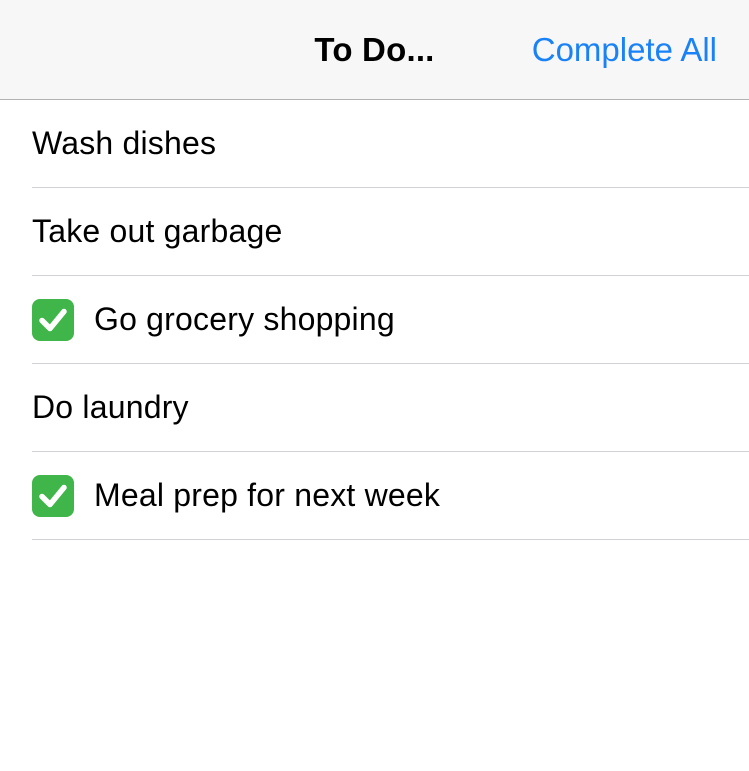 This screenshot has width=749, height=771. What do you see at coordinates (624, 49) in the screenshot?
I see `complete-all-button: Complete All` at bounding box center [624, 49].